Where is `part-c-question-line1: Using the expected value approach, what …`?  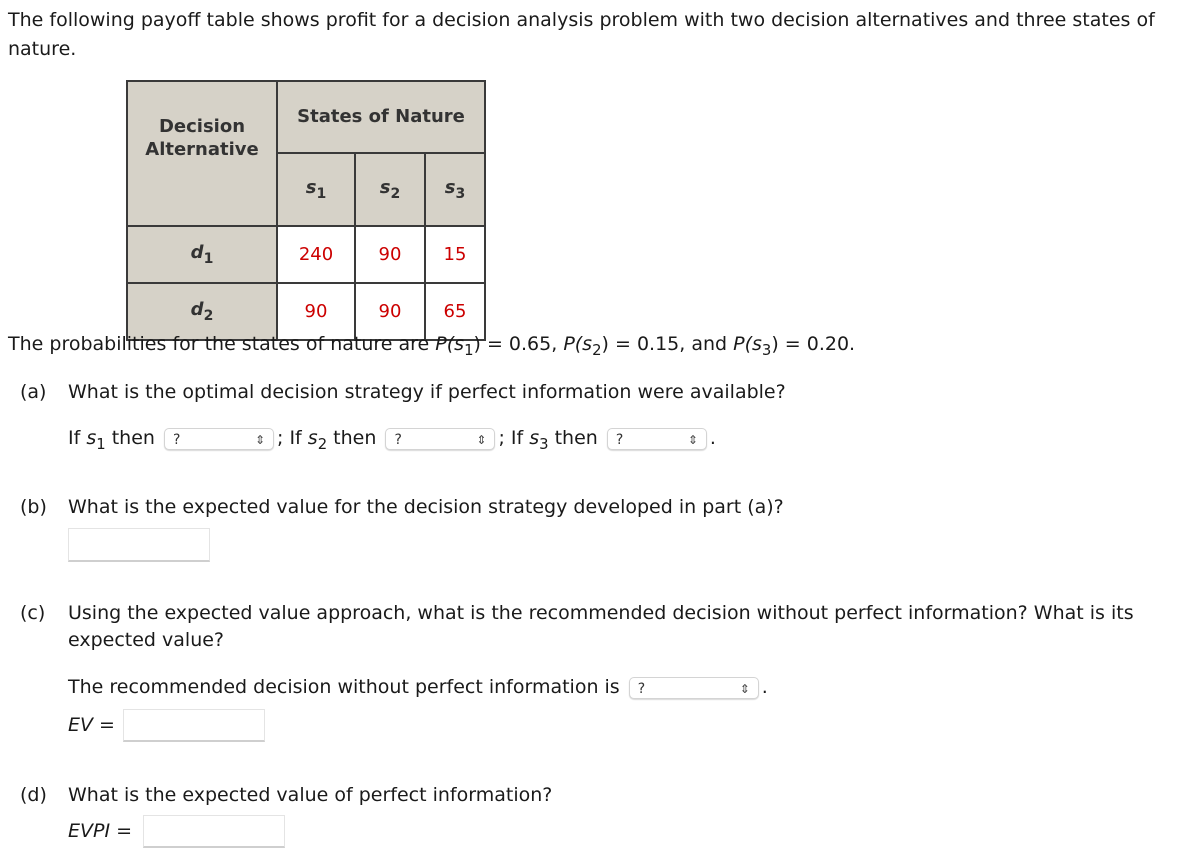
part-c-question-line1: Using the expected value approach, what … is located at coordinates (601, 613).